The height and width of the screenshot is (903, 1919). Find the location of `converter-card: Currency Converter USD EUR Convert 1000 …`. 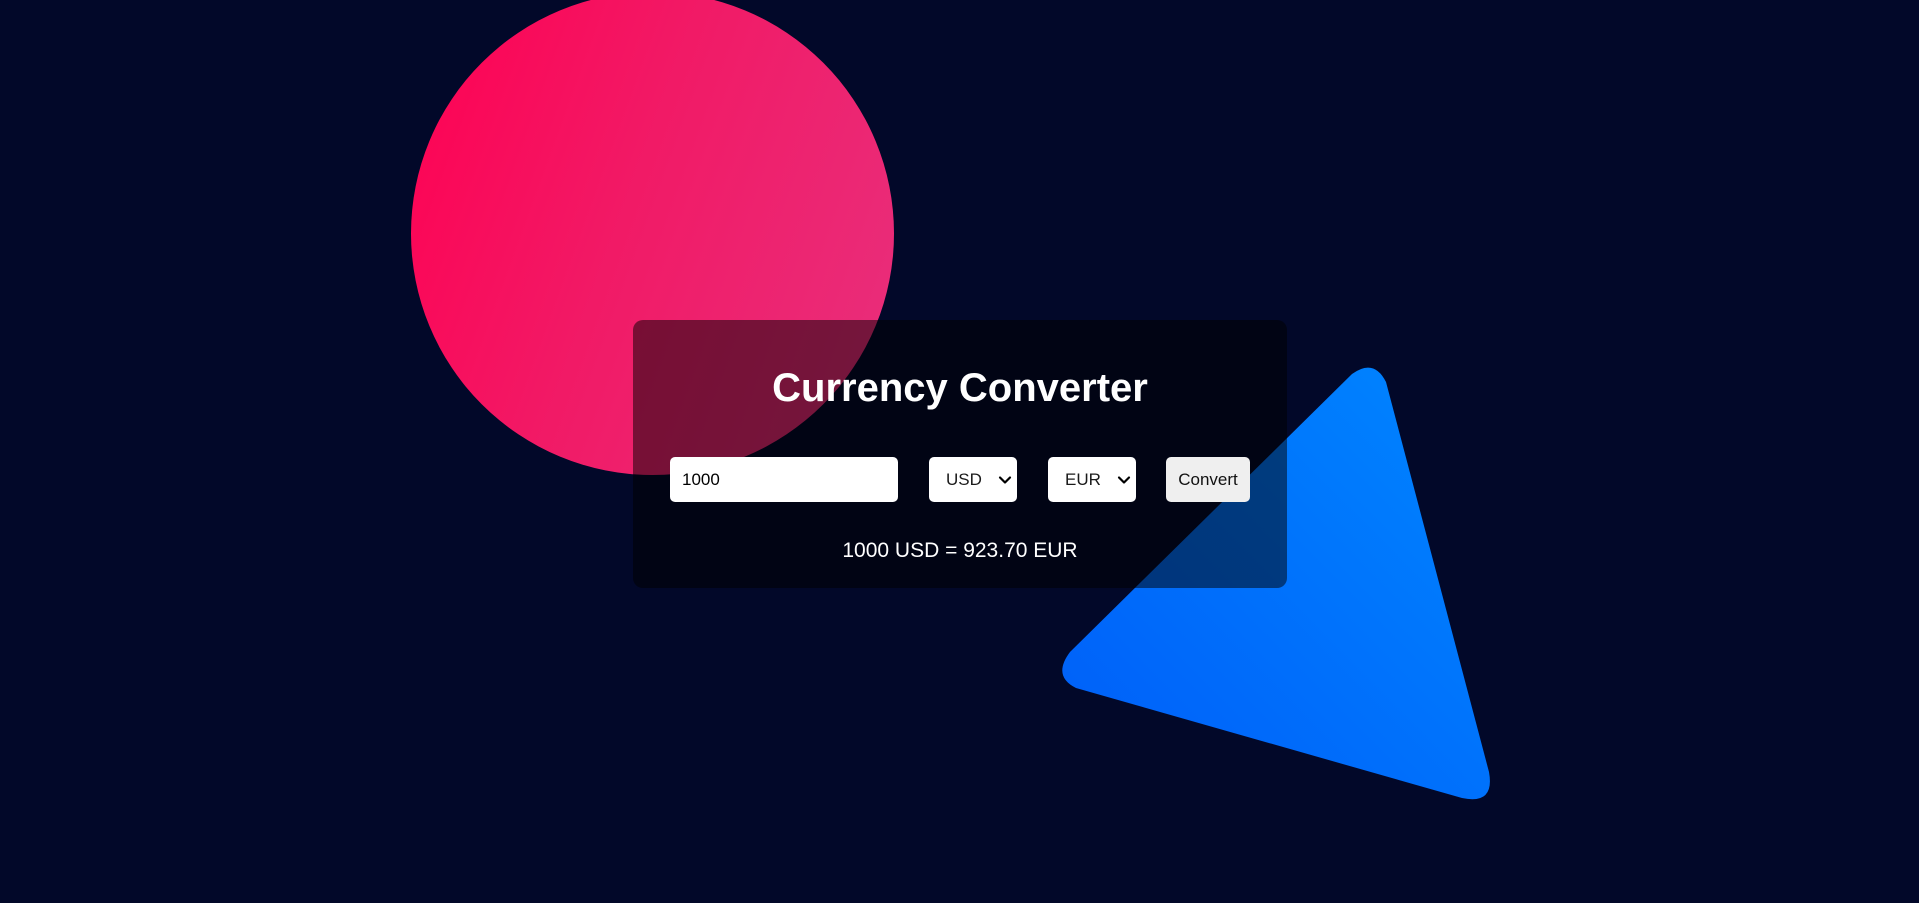

converter-card: Currency Converter USD EUR Convert 1000 … is located at coordinates (960, 454).